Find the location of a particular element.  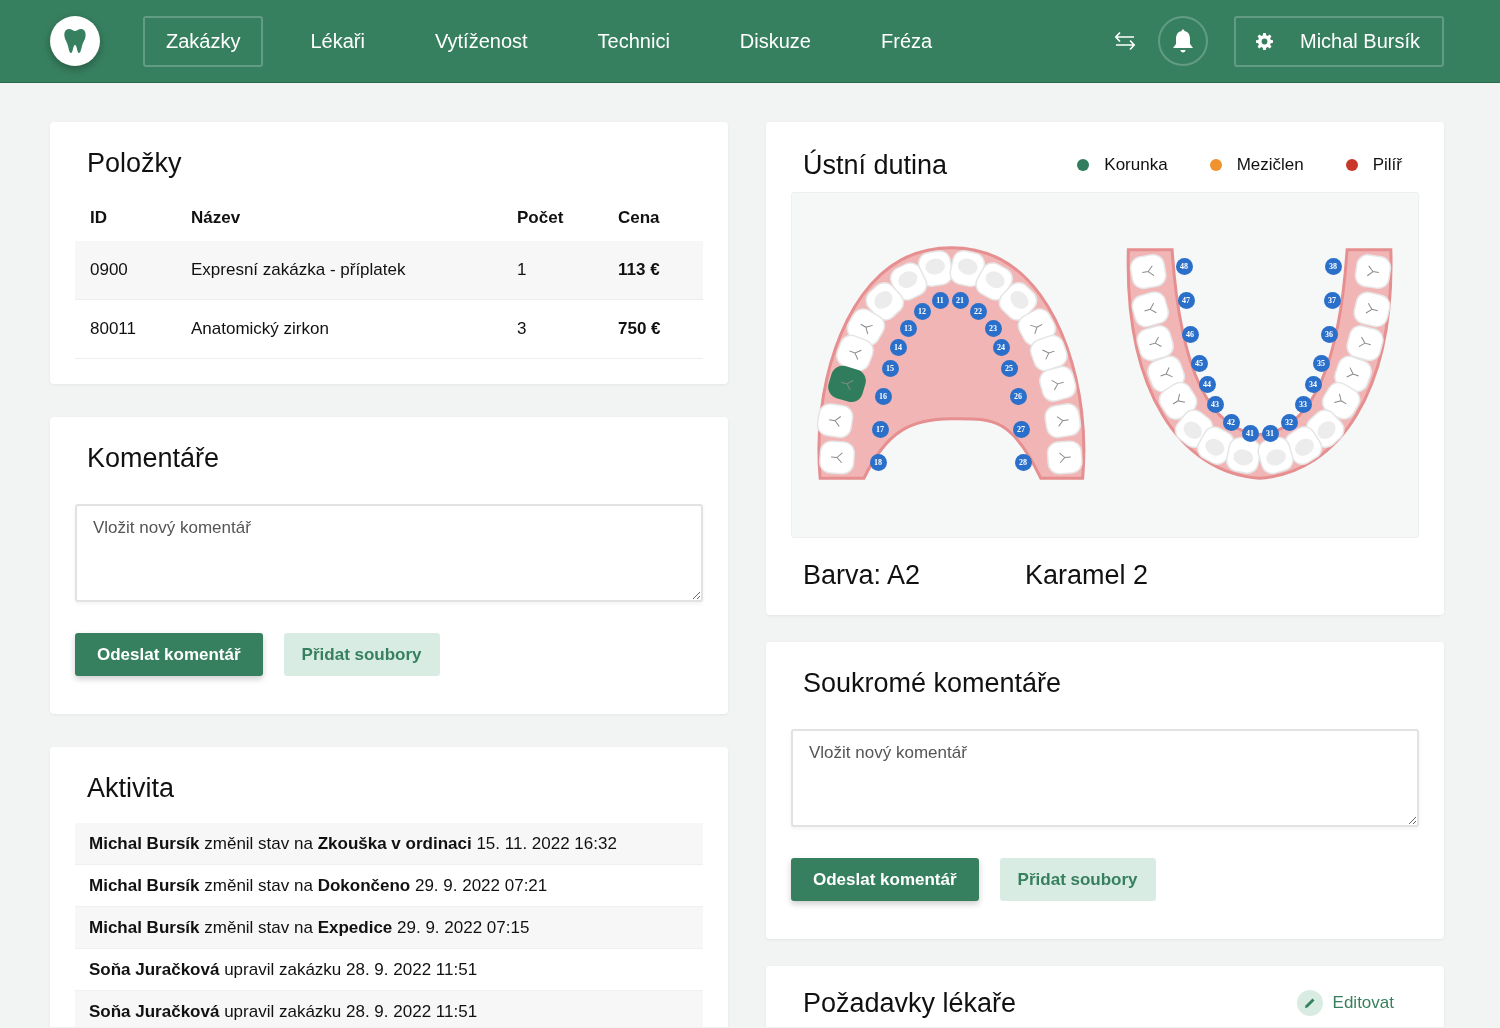

table-cell: Expresní zakázka - příplatek is located at coordinates (339, 270).